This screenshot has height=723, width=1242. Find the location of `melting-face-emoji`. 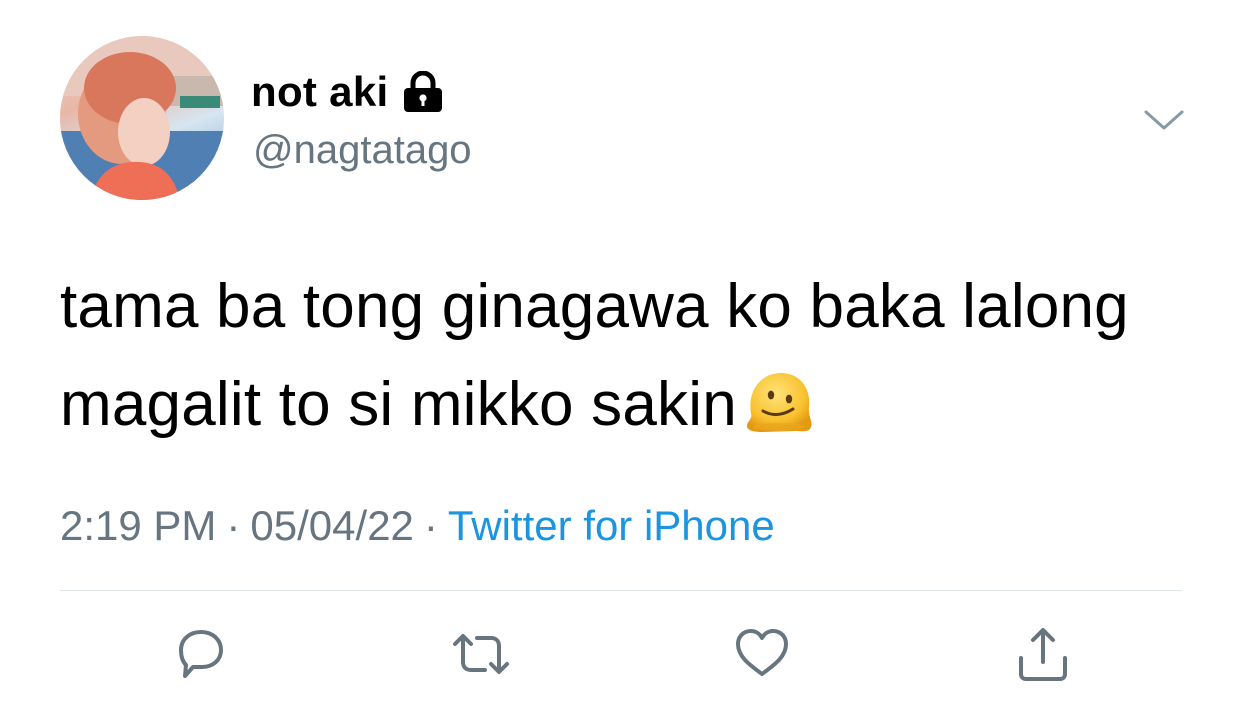

melting-face-emoji is located at coordinates (779, 402).